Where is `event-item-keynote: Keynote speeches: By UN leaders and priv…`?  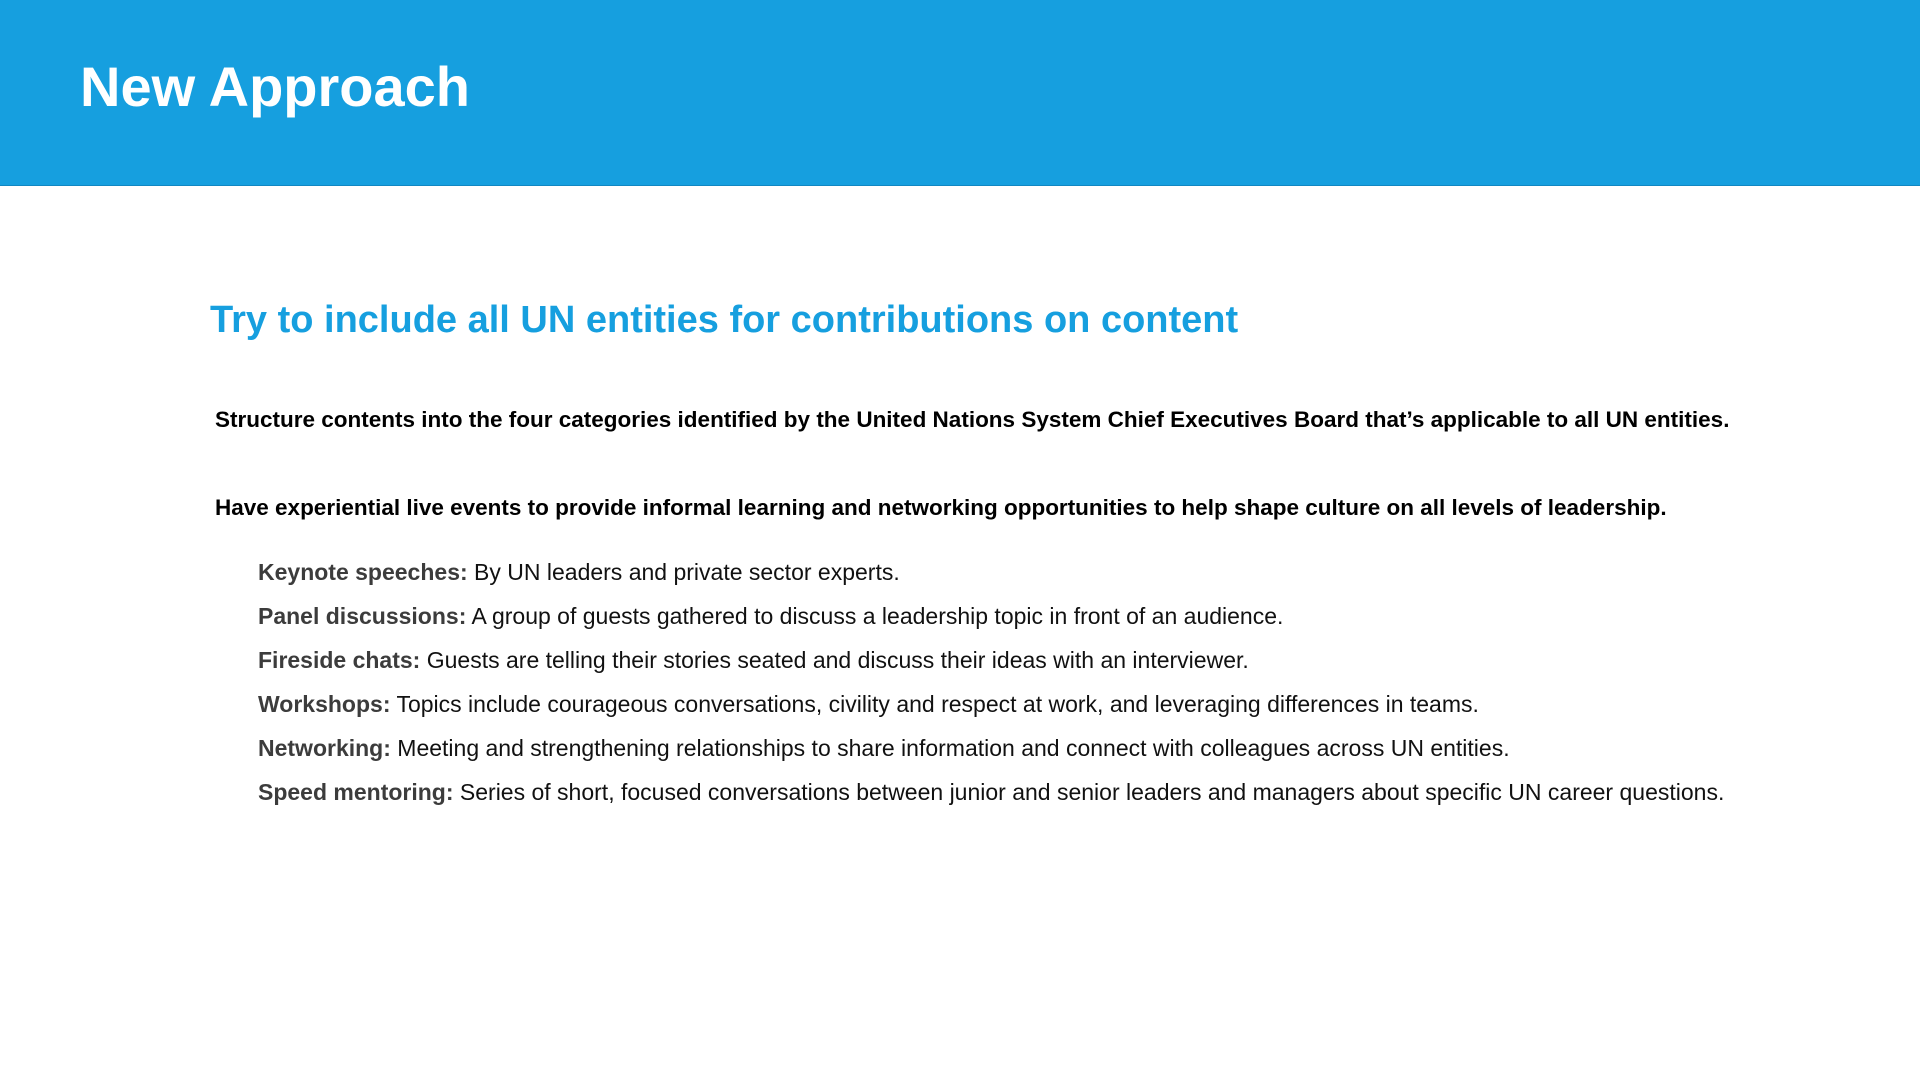
event-item-keynote: Keynote speeches: By UN leaders and priv… is located at coordinates (994, 572).